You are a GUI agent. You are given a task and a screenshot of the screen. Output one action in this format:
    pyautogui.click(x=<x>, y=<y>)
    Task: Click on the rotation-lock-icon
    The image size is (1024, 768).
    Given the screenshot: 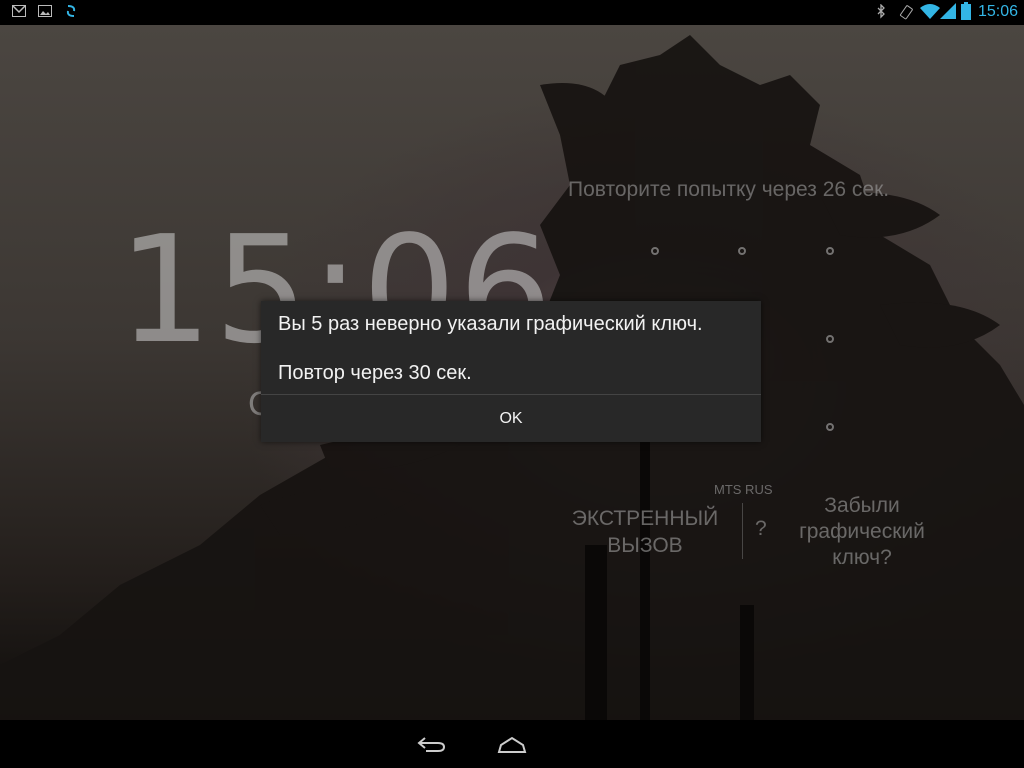 What is the action you would take?
    pyautogui.click(x=906, y=14)
    